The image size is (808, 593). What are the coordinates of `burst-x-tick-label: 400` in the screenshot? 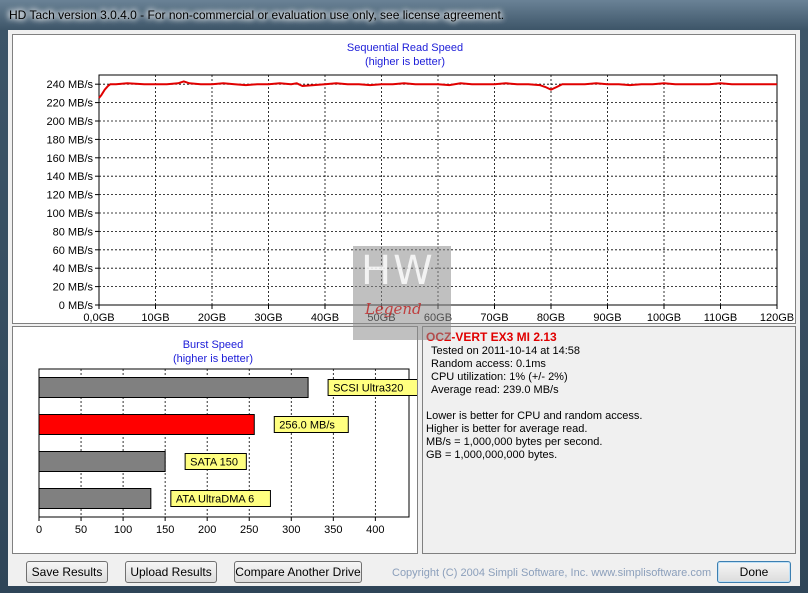 It's located at (375, 530).